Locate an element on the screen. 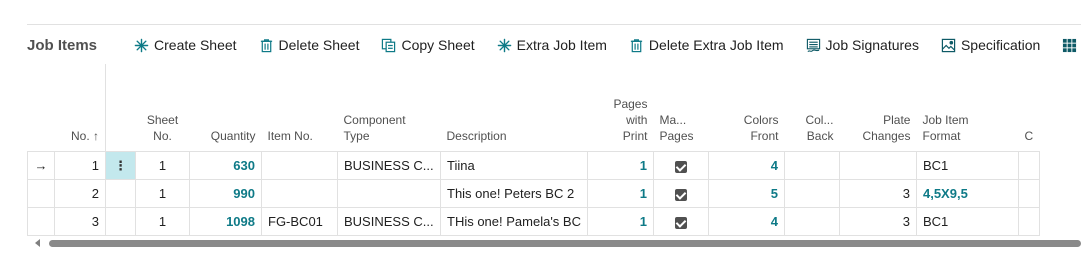 The image size is (1081, 255). cell-quantity: 1098 is located at coordinates (225, 221).